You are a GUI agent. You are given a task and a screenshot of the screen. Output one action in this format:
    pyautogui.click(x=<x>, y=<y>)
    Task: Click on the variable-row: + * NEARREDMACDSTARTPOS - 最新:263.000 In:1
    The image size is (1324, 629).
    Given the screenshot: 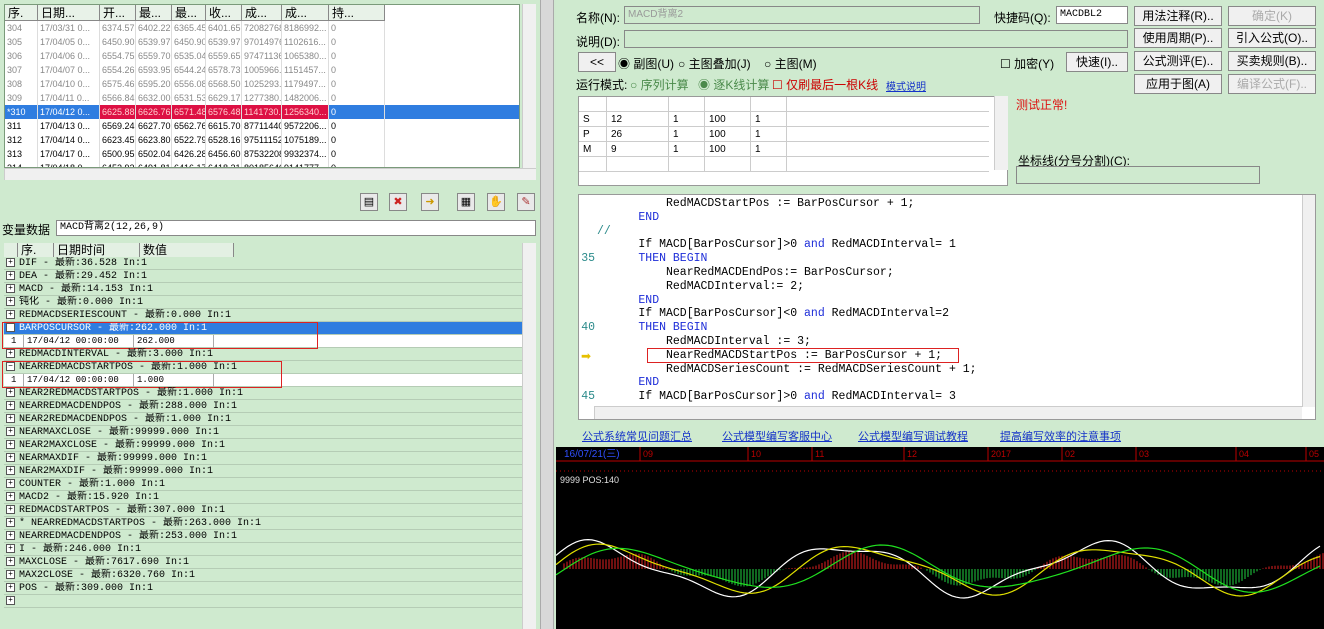 What is the action you would take?
    pyautogui.click(x=263, y=523)
    